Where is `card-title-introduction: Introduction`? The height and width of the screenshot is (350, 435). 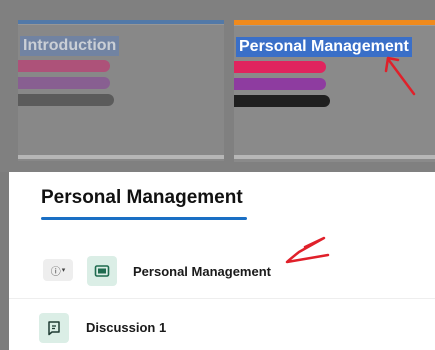
card-title-introduction: Introduction is located at coordinates (70, 46).